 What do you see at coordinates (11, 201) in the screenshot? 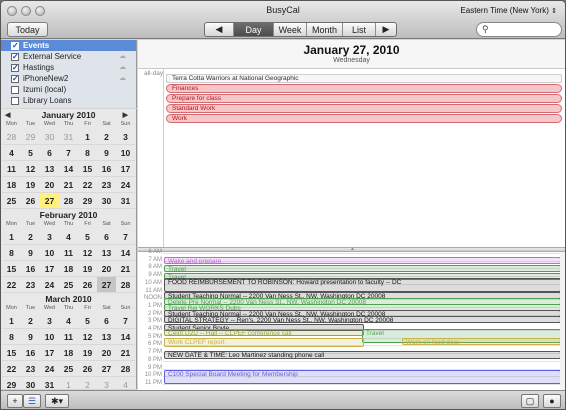
I see `mini-day: 25` at bounding box center [11, 201].